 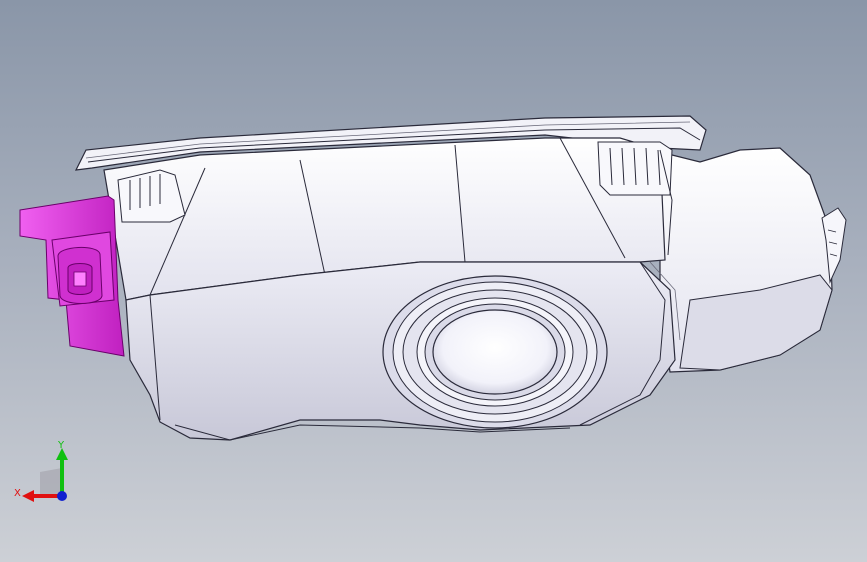 I want to click on axis-triad: X Y, so click(x=41, y=471).